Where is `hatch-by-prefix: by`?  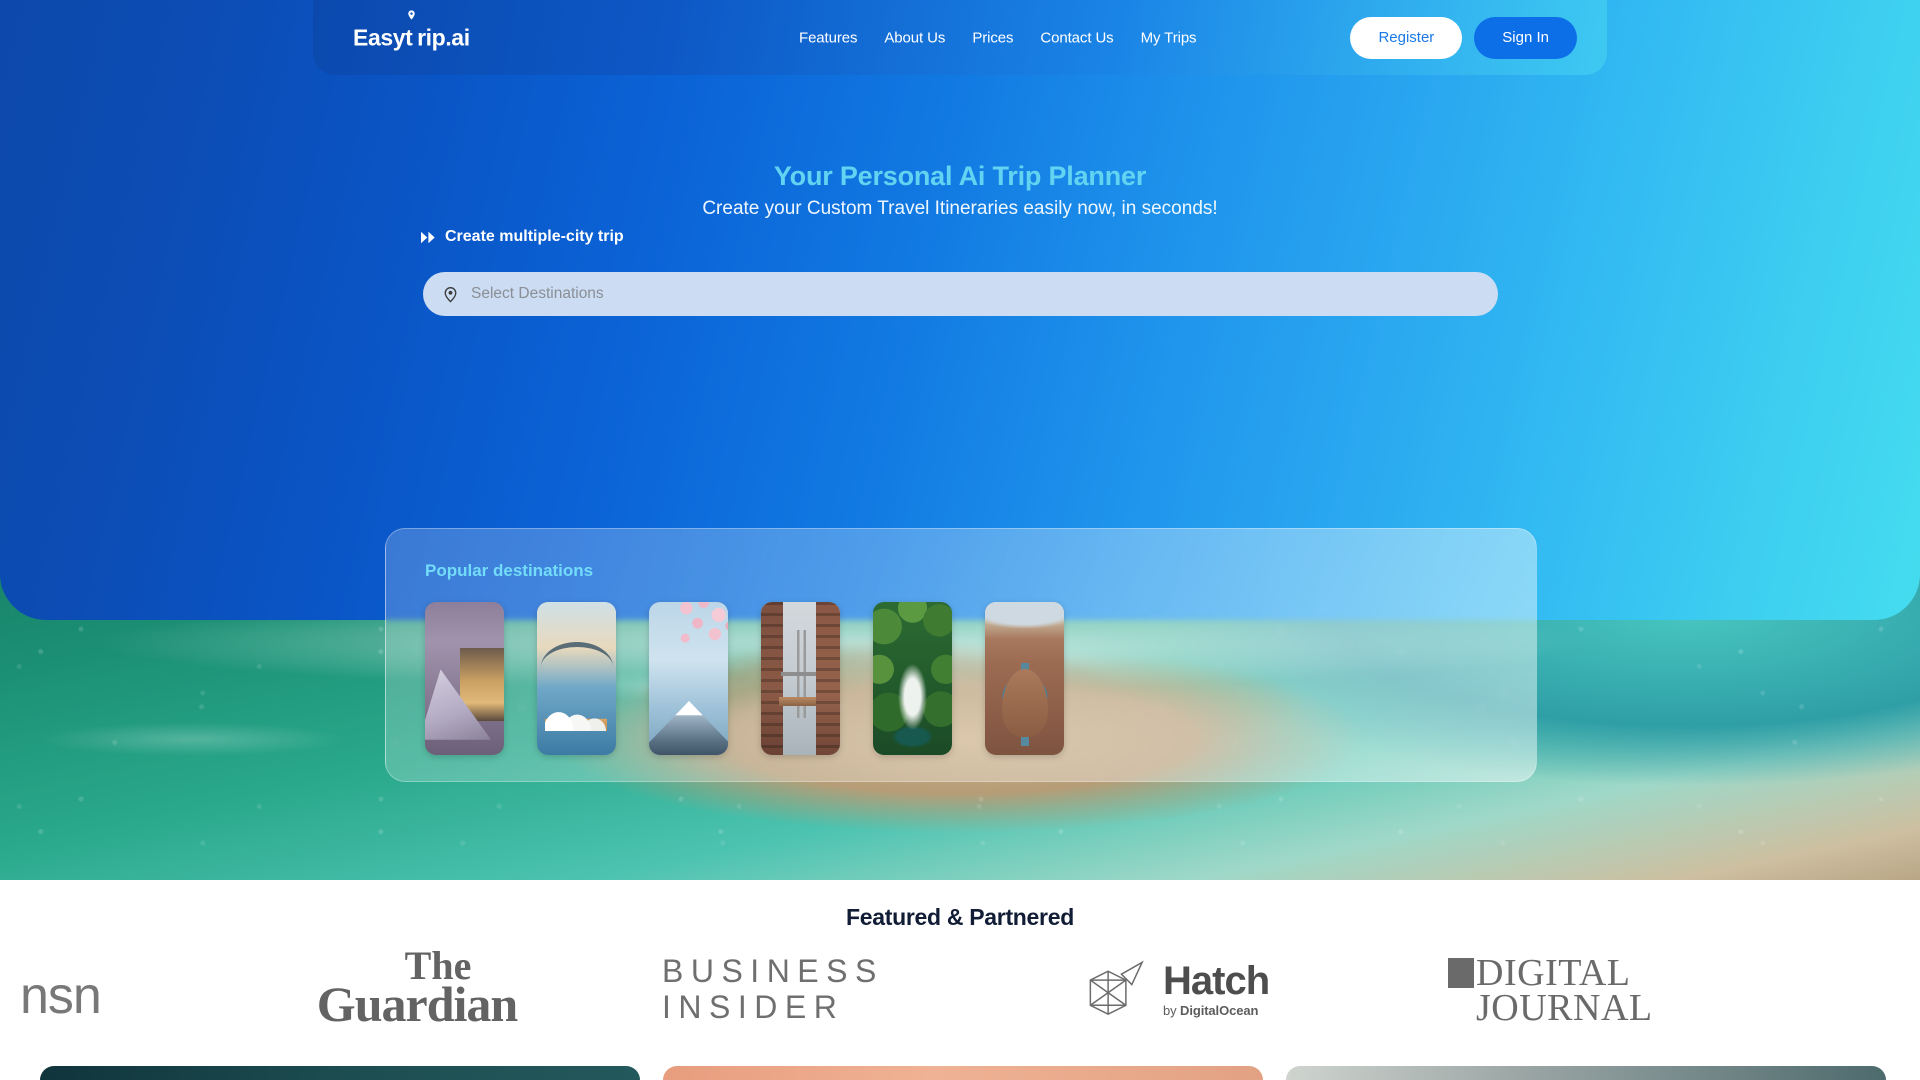
hatch-by-prefix: by is located at coordinates (1172, 1010).